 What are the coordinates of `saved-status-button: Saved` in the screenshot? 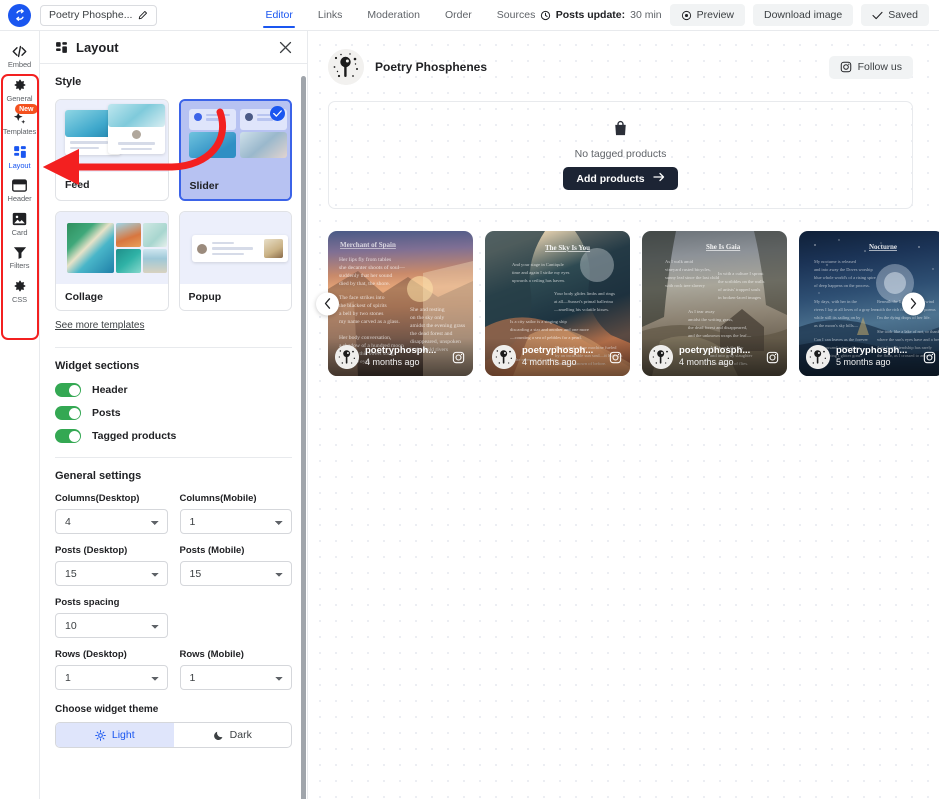 It's located at (895, 15).